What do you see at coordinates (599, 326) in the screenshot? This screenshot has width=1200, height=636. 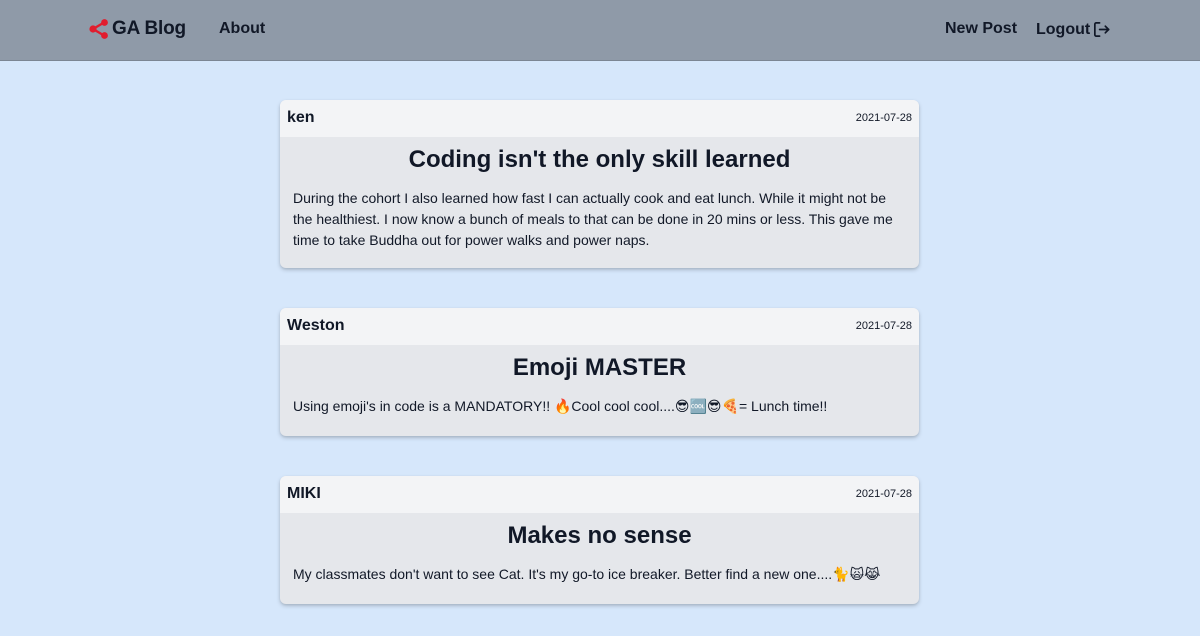 I see `post-header: Weston 2021-07-28` at bounding box center [599, 326].